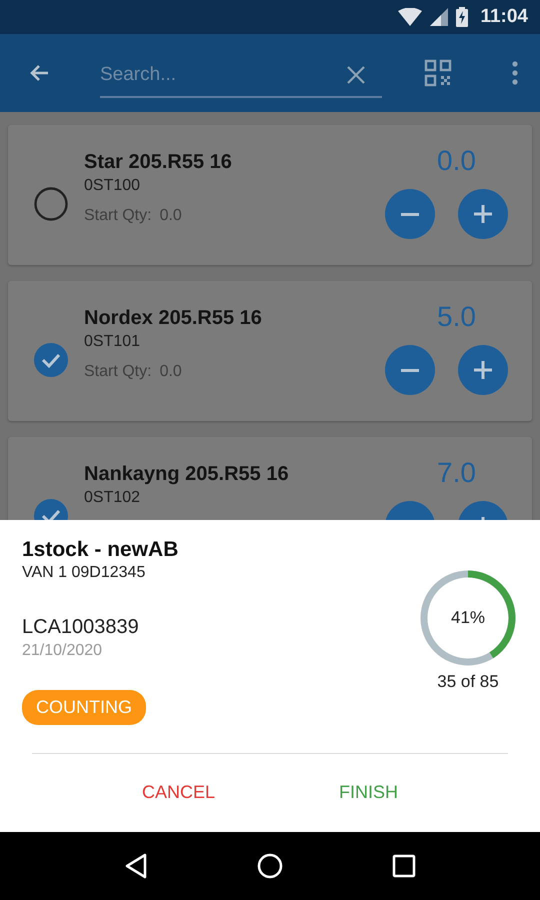  What do you see at coordinates (62, 651) in the screenshot?
I see `date-text: 21/10/2020` at bounding box center [62, 651].